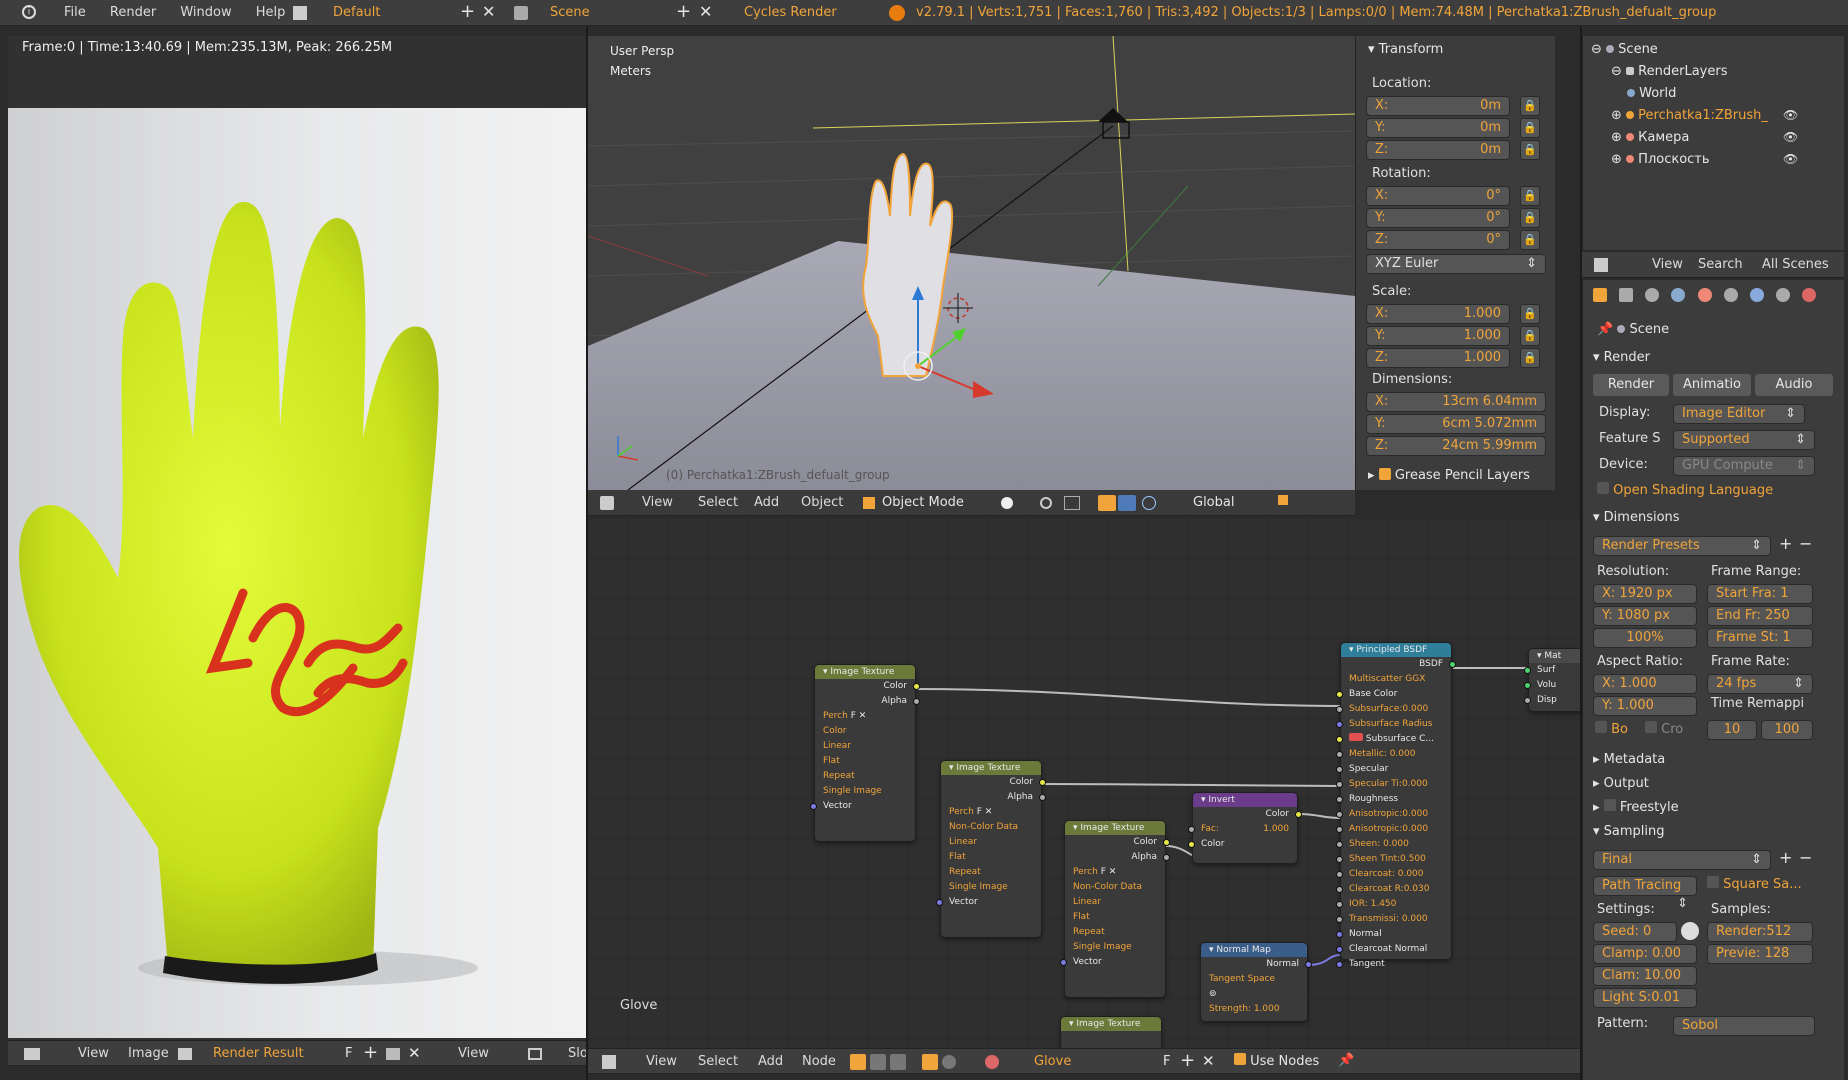 This screenshot has width=1848, height=1080. What do you see at coordinates (1760, 684) in the screenshot?
I see `frame-rate-select: 24 fps ⇕` at bounding box center [1760, 684].